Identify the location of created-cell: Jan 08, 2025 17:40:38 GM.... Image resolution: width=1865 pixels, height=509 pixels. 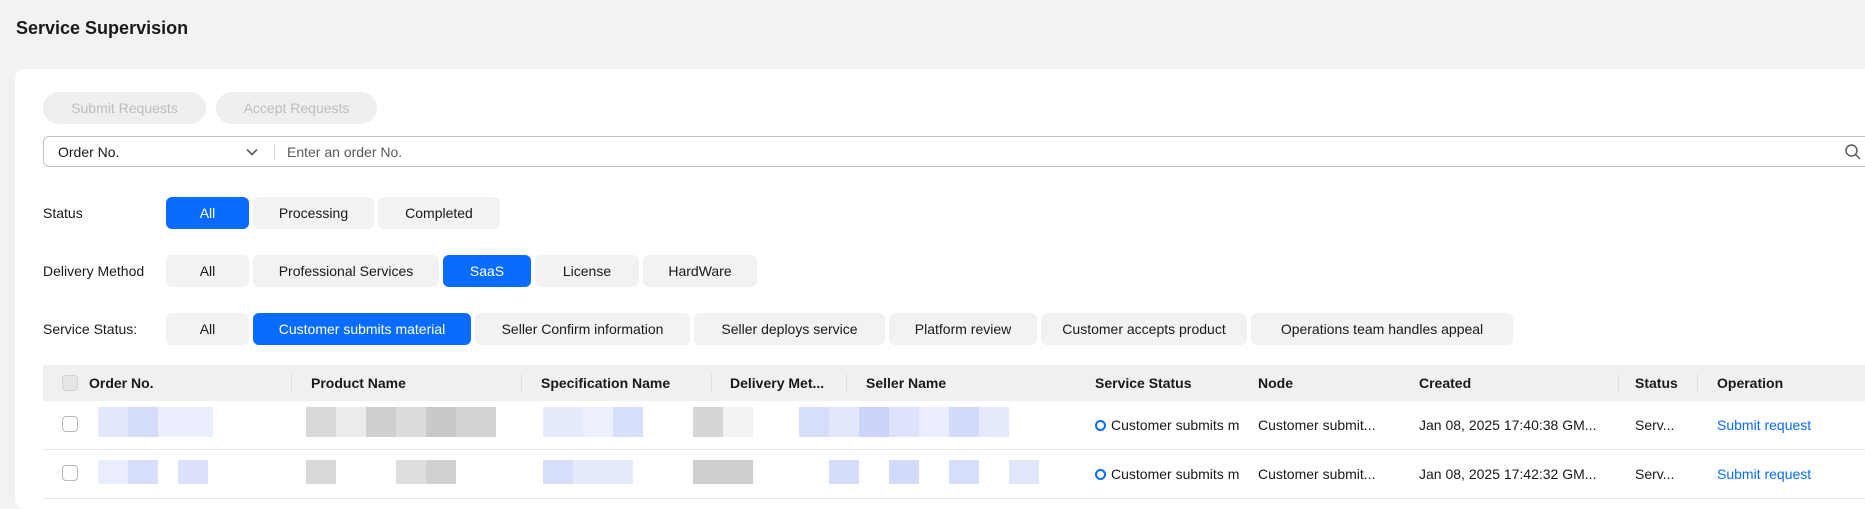
(1508, 425).